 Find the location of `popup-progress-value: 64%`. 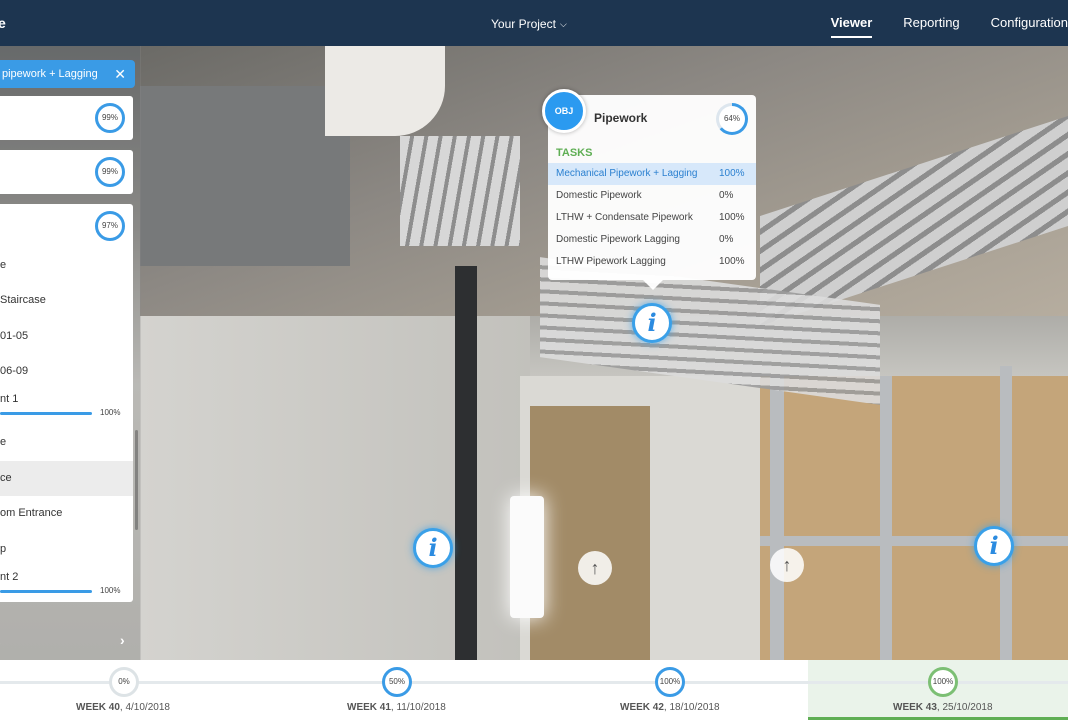

popup-progress-value: 64% is located at coordinates (732, 119).